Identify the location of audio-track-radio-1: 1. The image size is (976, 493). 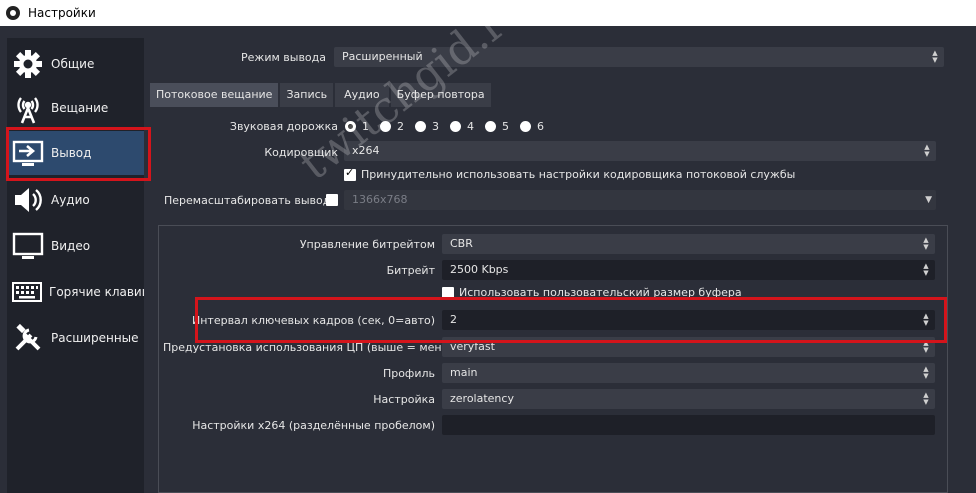
(357, 126).